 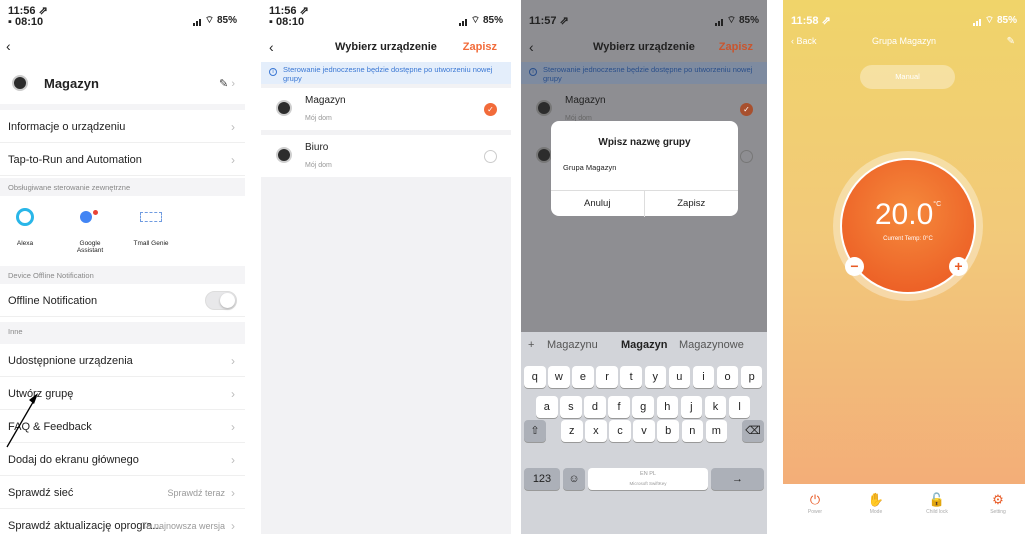 I want to click on key-q: q, so click(x=535, y=377).